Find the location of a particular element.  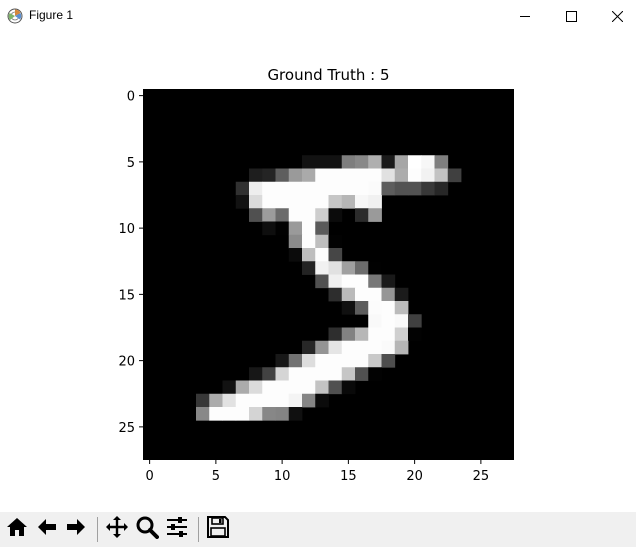

save-button is located at coordinates (218, 529).